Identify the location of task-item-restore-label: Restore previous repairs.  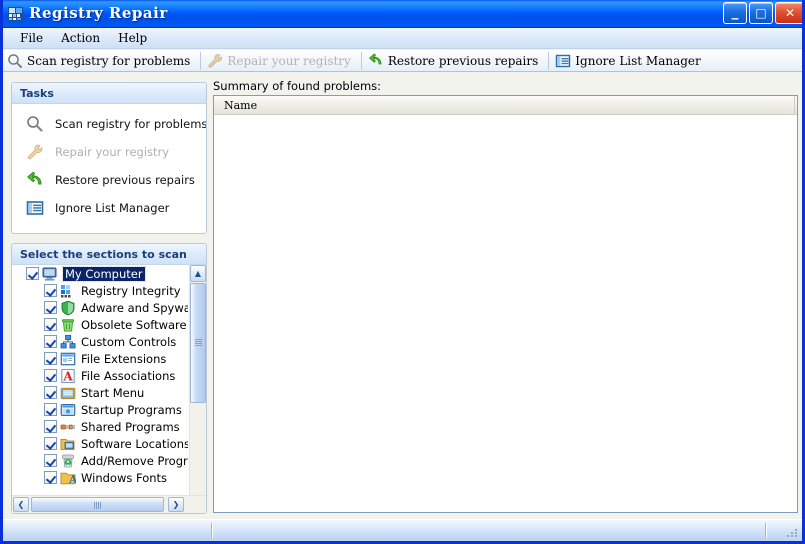
(125, 180).